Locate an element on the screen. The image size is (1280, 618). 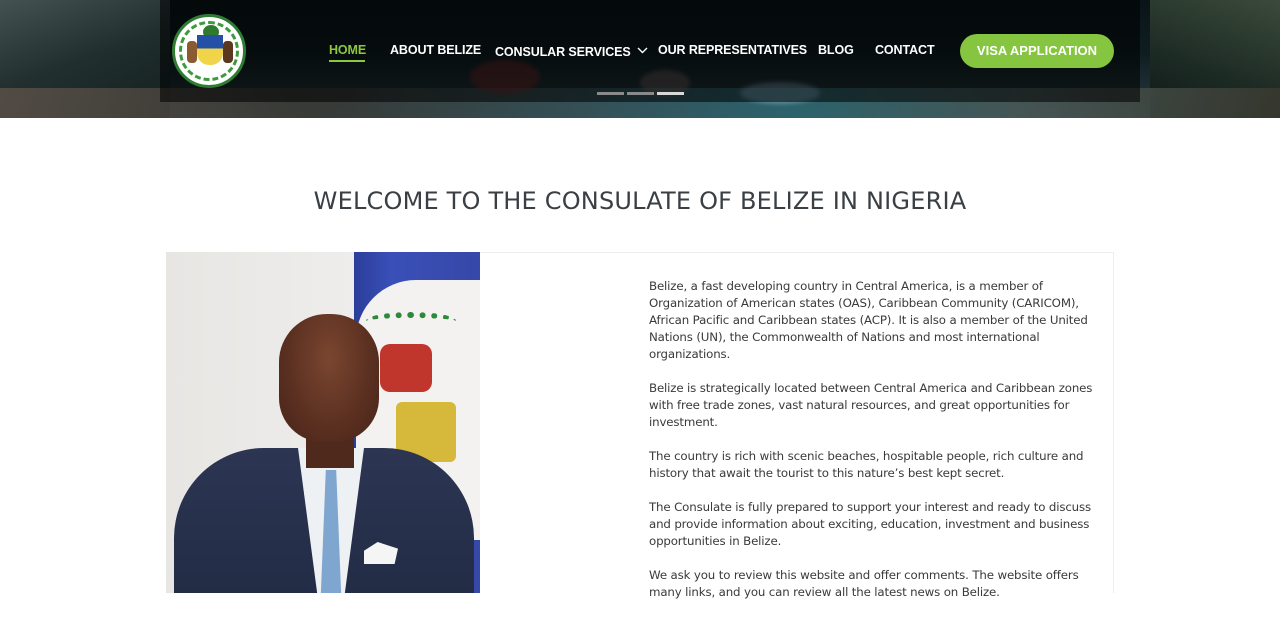
portrait-face is located at coordinates (329, 378).